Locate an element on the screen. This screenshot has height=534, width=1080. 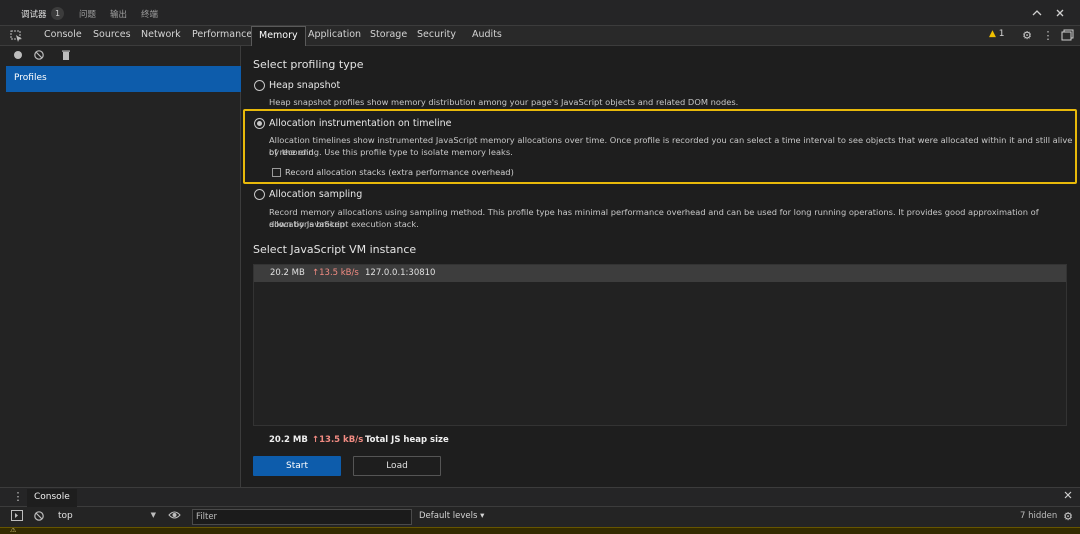
total-heap-size: 20.2 MB is located at coordinates (288, 440).